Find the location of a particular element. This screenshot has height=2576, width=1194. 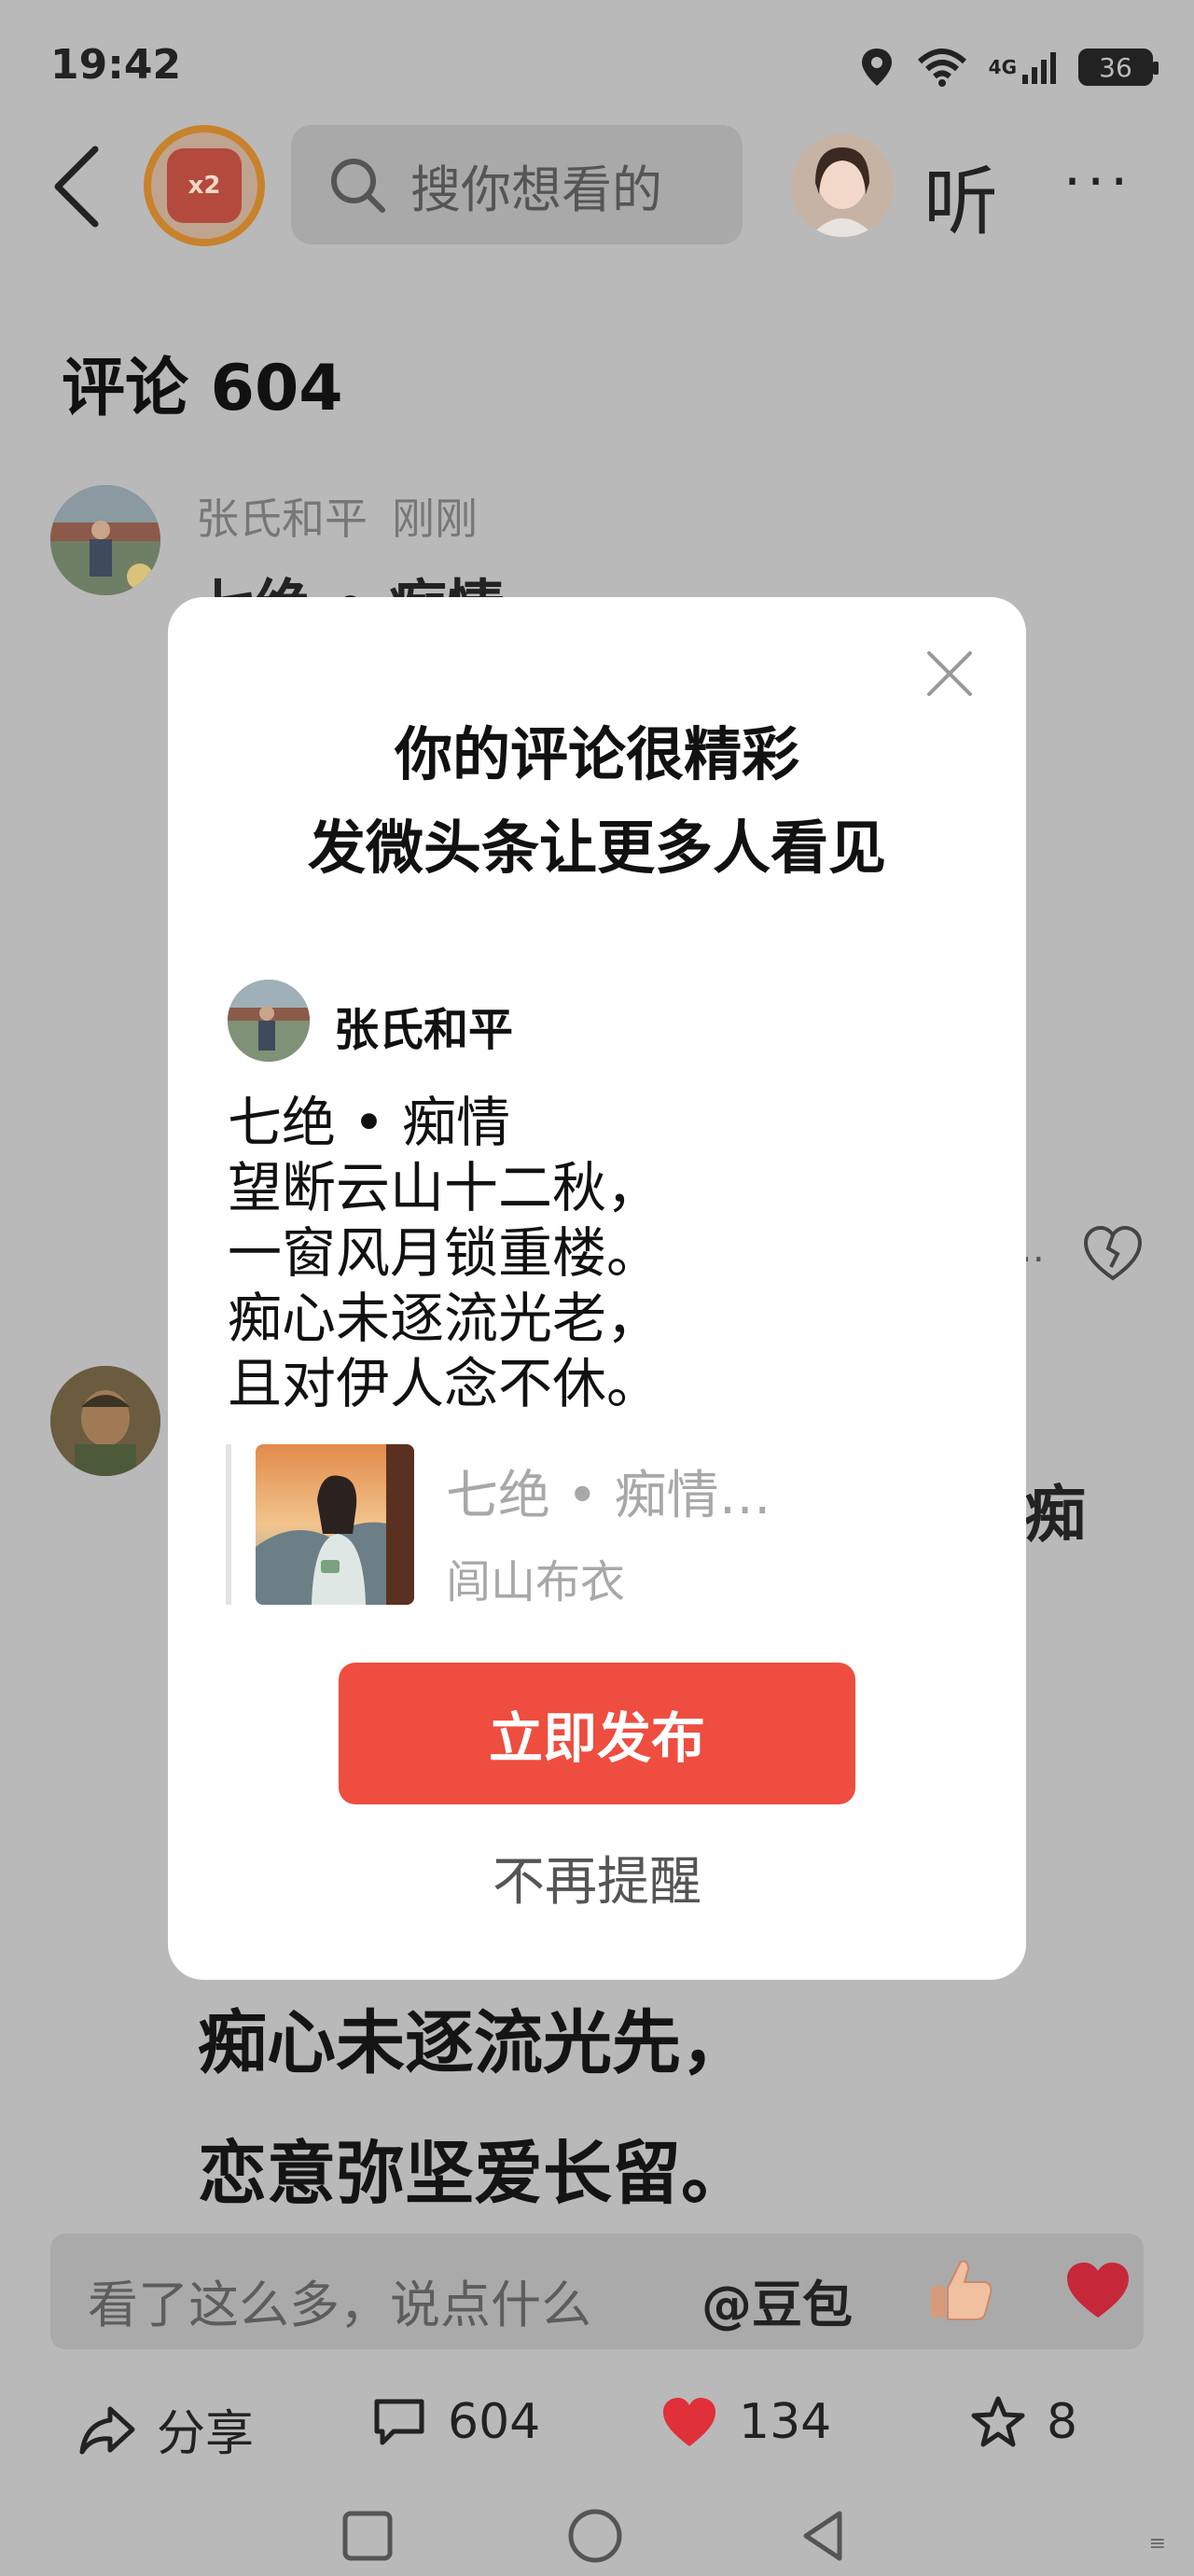

share-icon is located at coordinates (107, 2430).